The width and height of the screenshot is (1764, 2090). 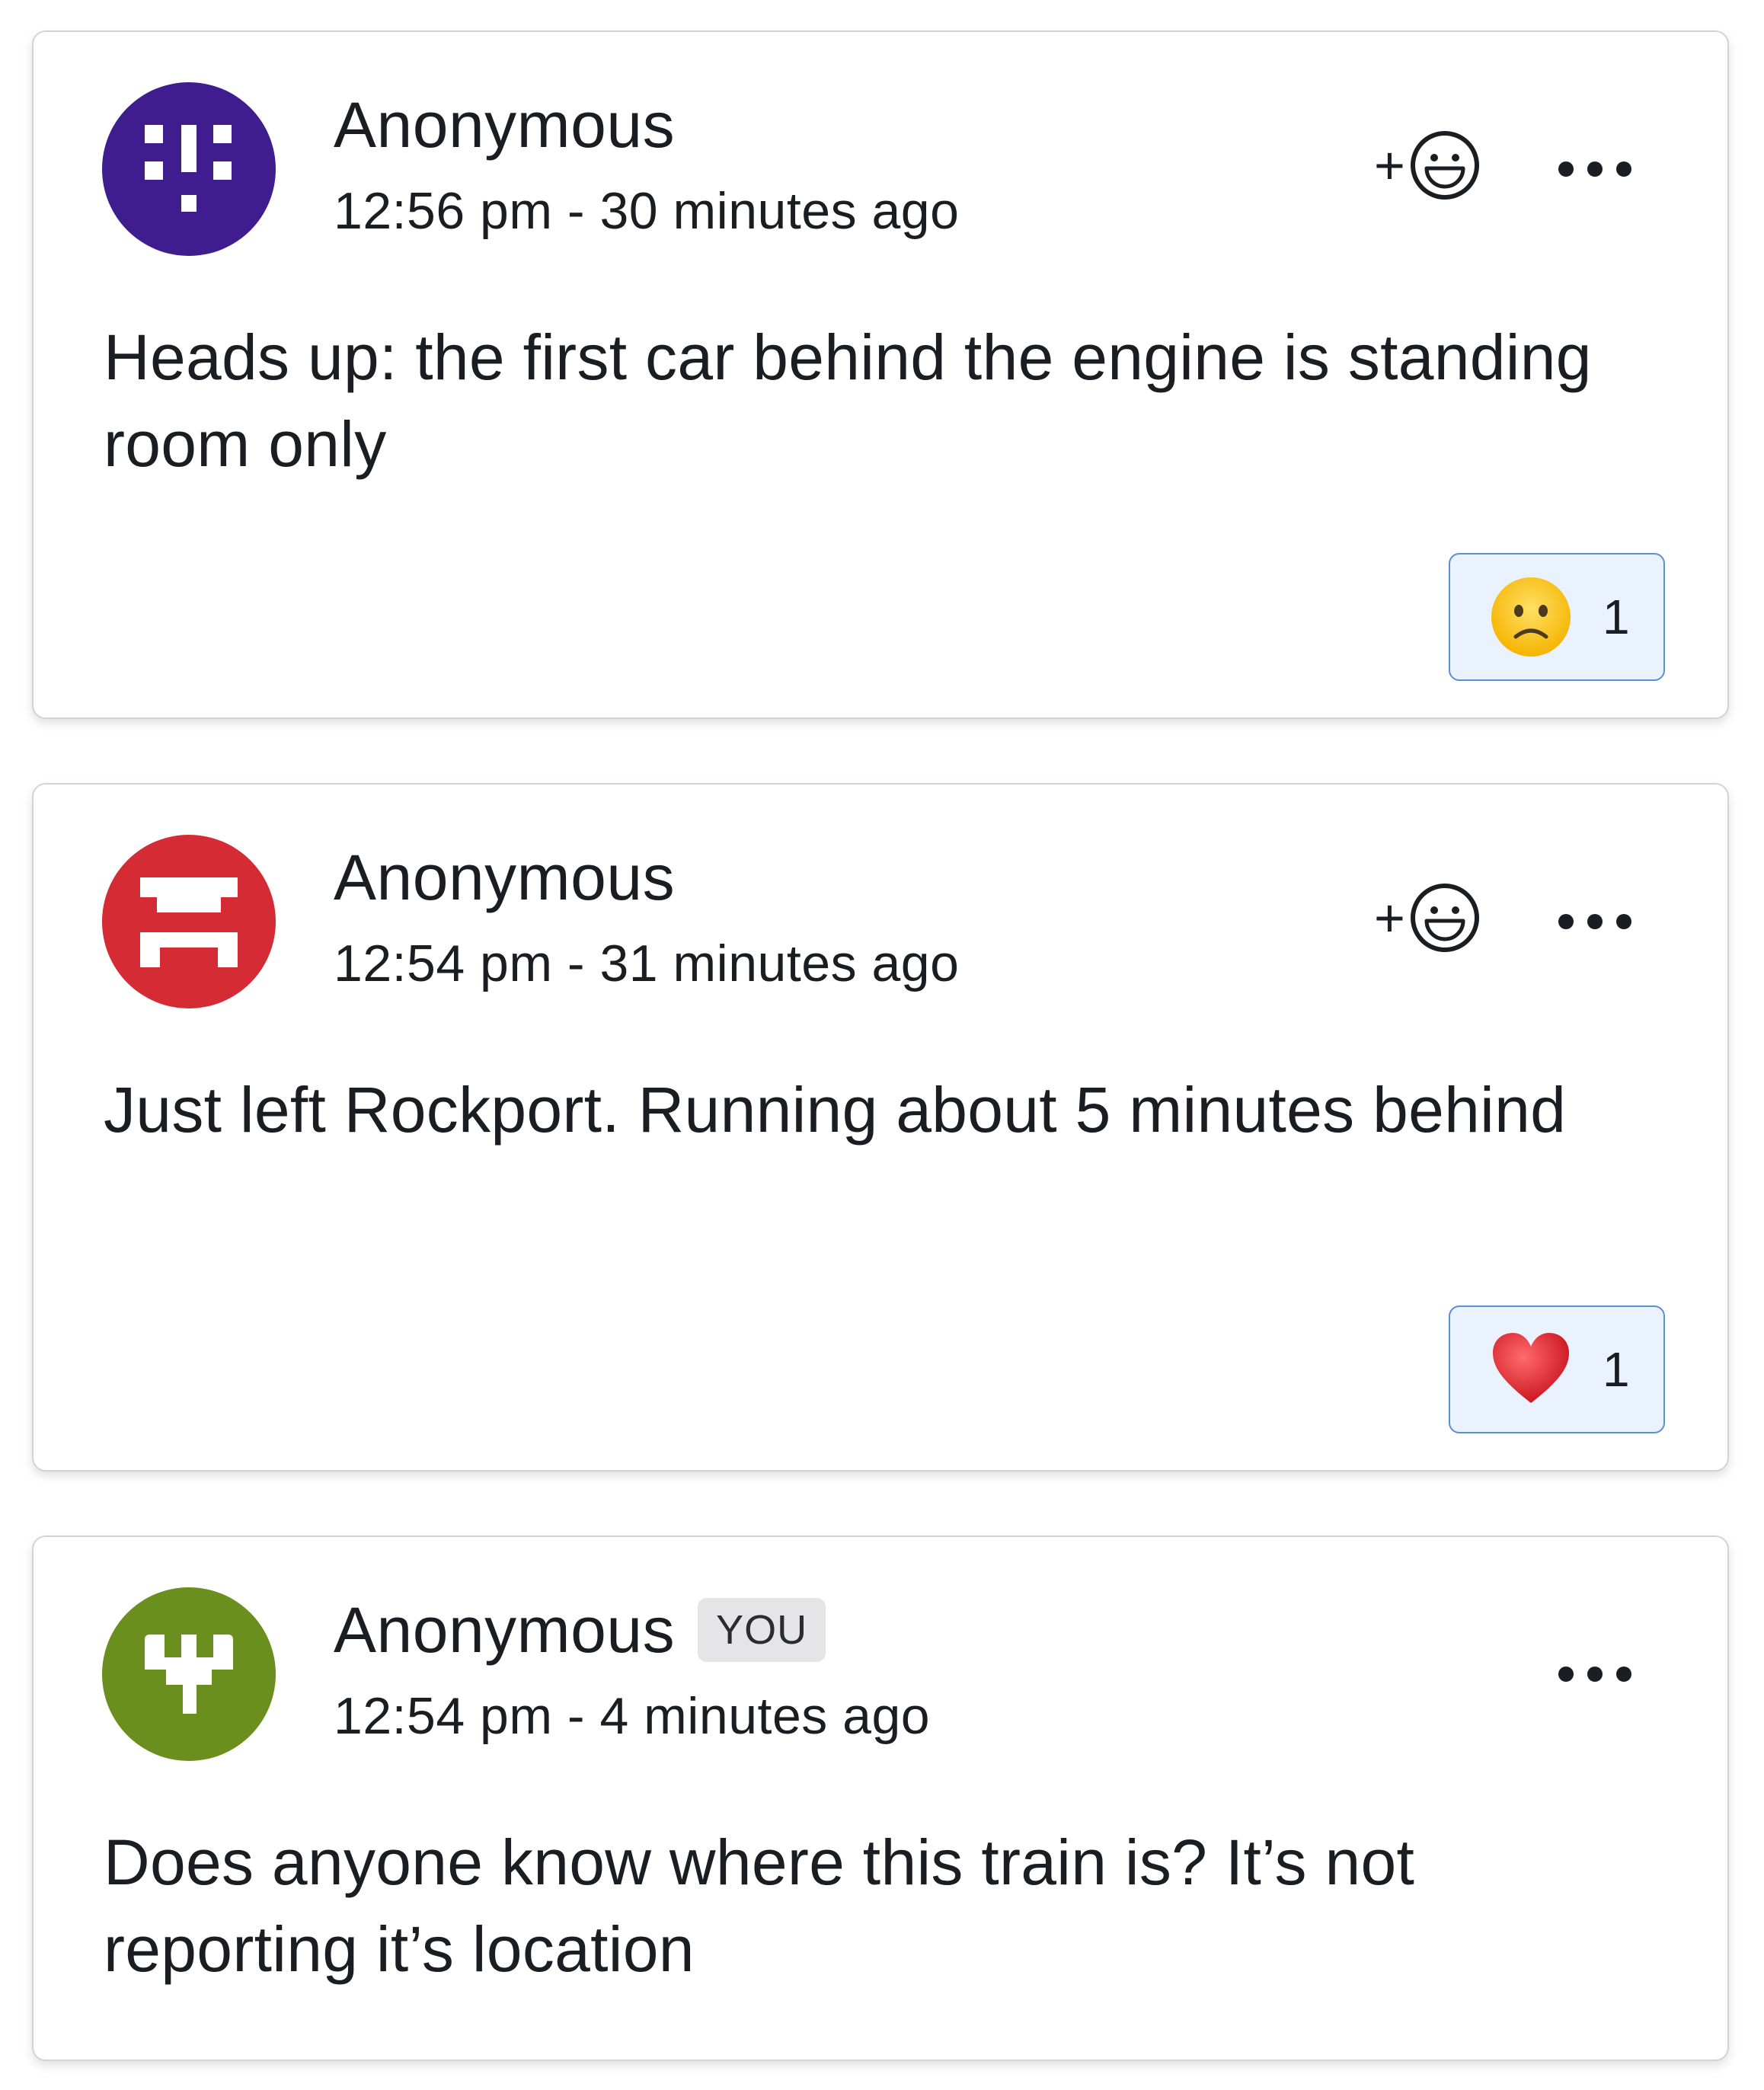 What do you see at coordinates (647, 211) in the screenshot?
I see `post-timestamp: 12:56 pm - 30 minutes ago` at bounding box center [647, 211].